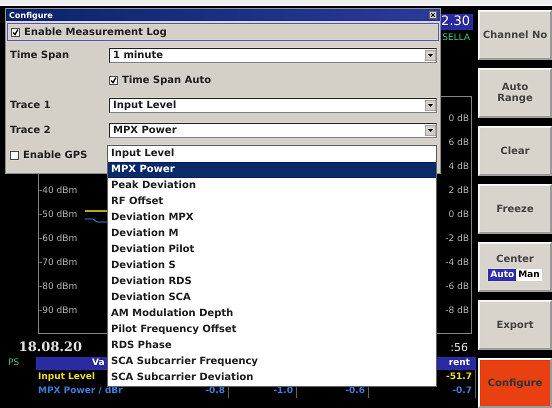 This screenshot has width=552, height=408. What do you see at coordinates (459, 167) in the screenshot?
I see `axis-label: 4 dB` at bounding box center [459, 167].